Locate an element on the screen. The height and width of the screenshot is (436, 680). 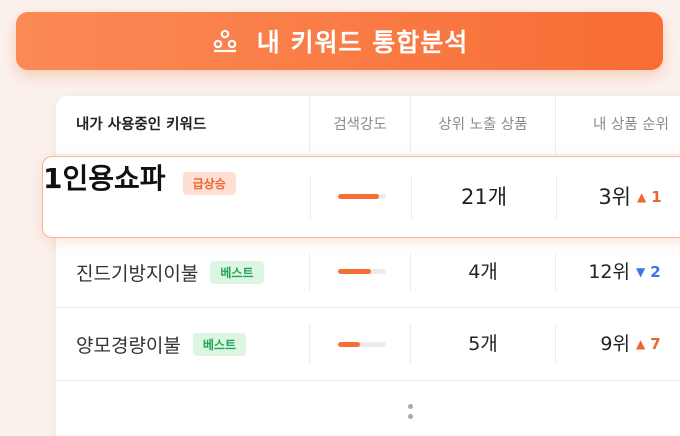
keyword-analysis-banner: 내 키워드 통합분석 is located at coordinates (339, 41).